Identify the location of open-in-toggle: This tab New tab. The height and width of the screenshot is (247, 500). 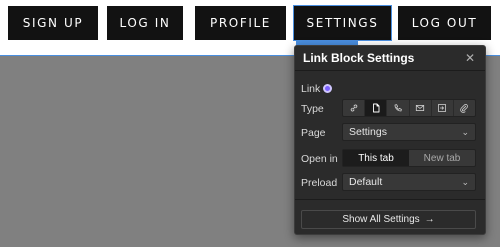
(409, 158).